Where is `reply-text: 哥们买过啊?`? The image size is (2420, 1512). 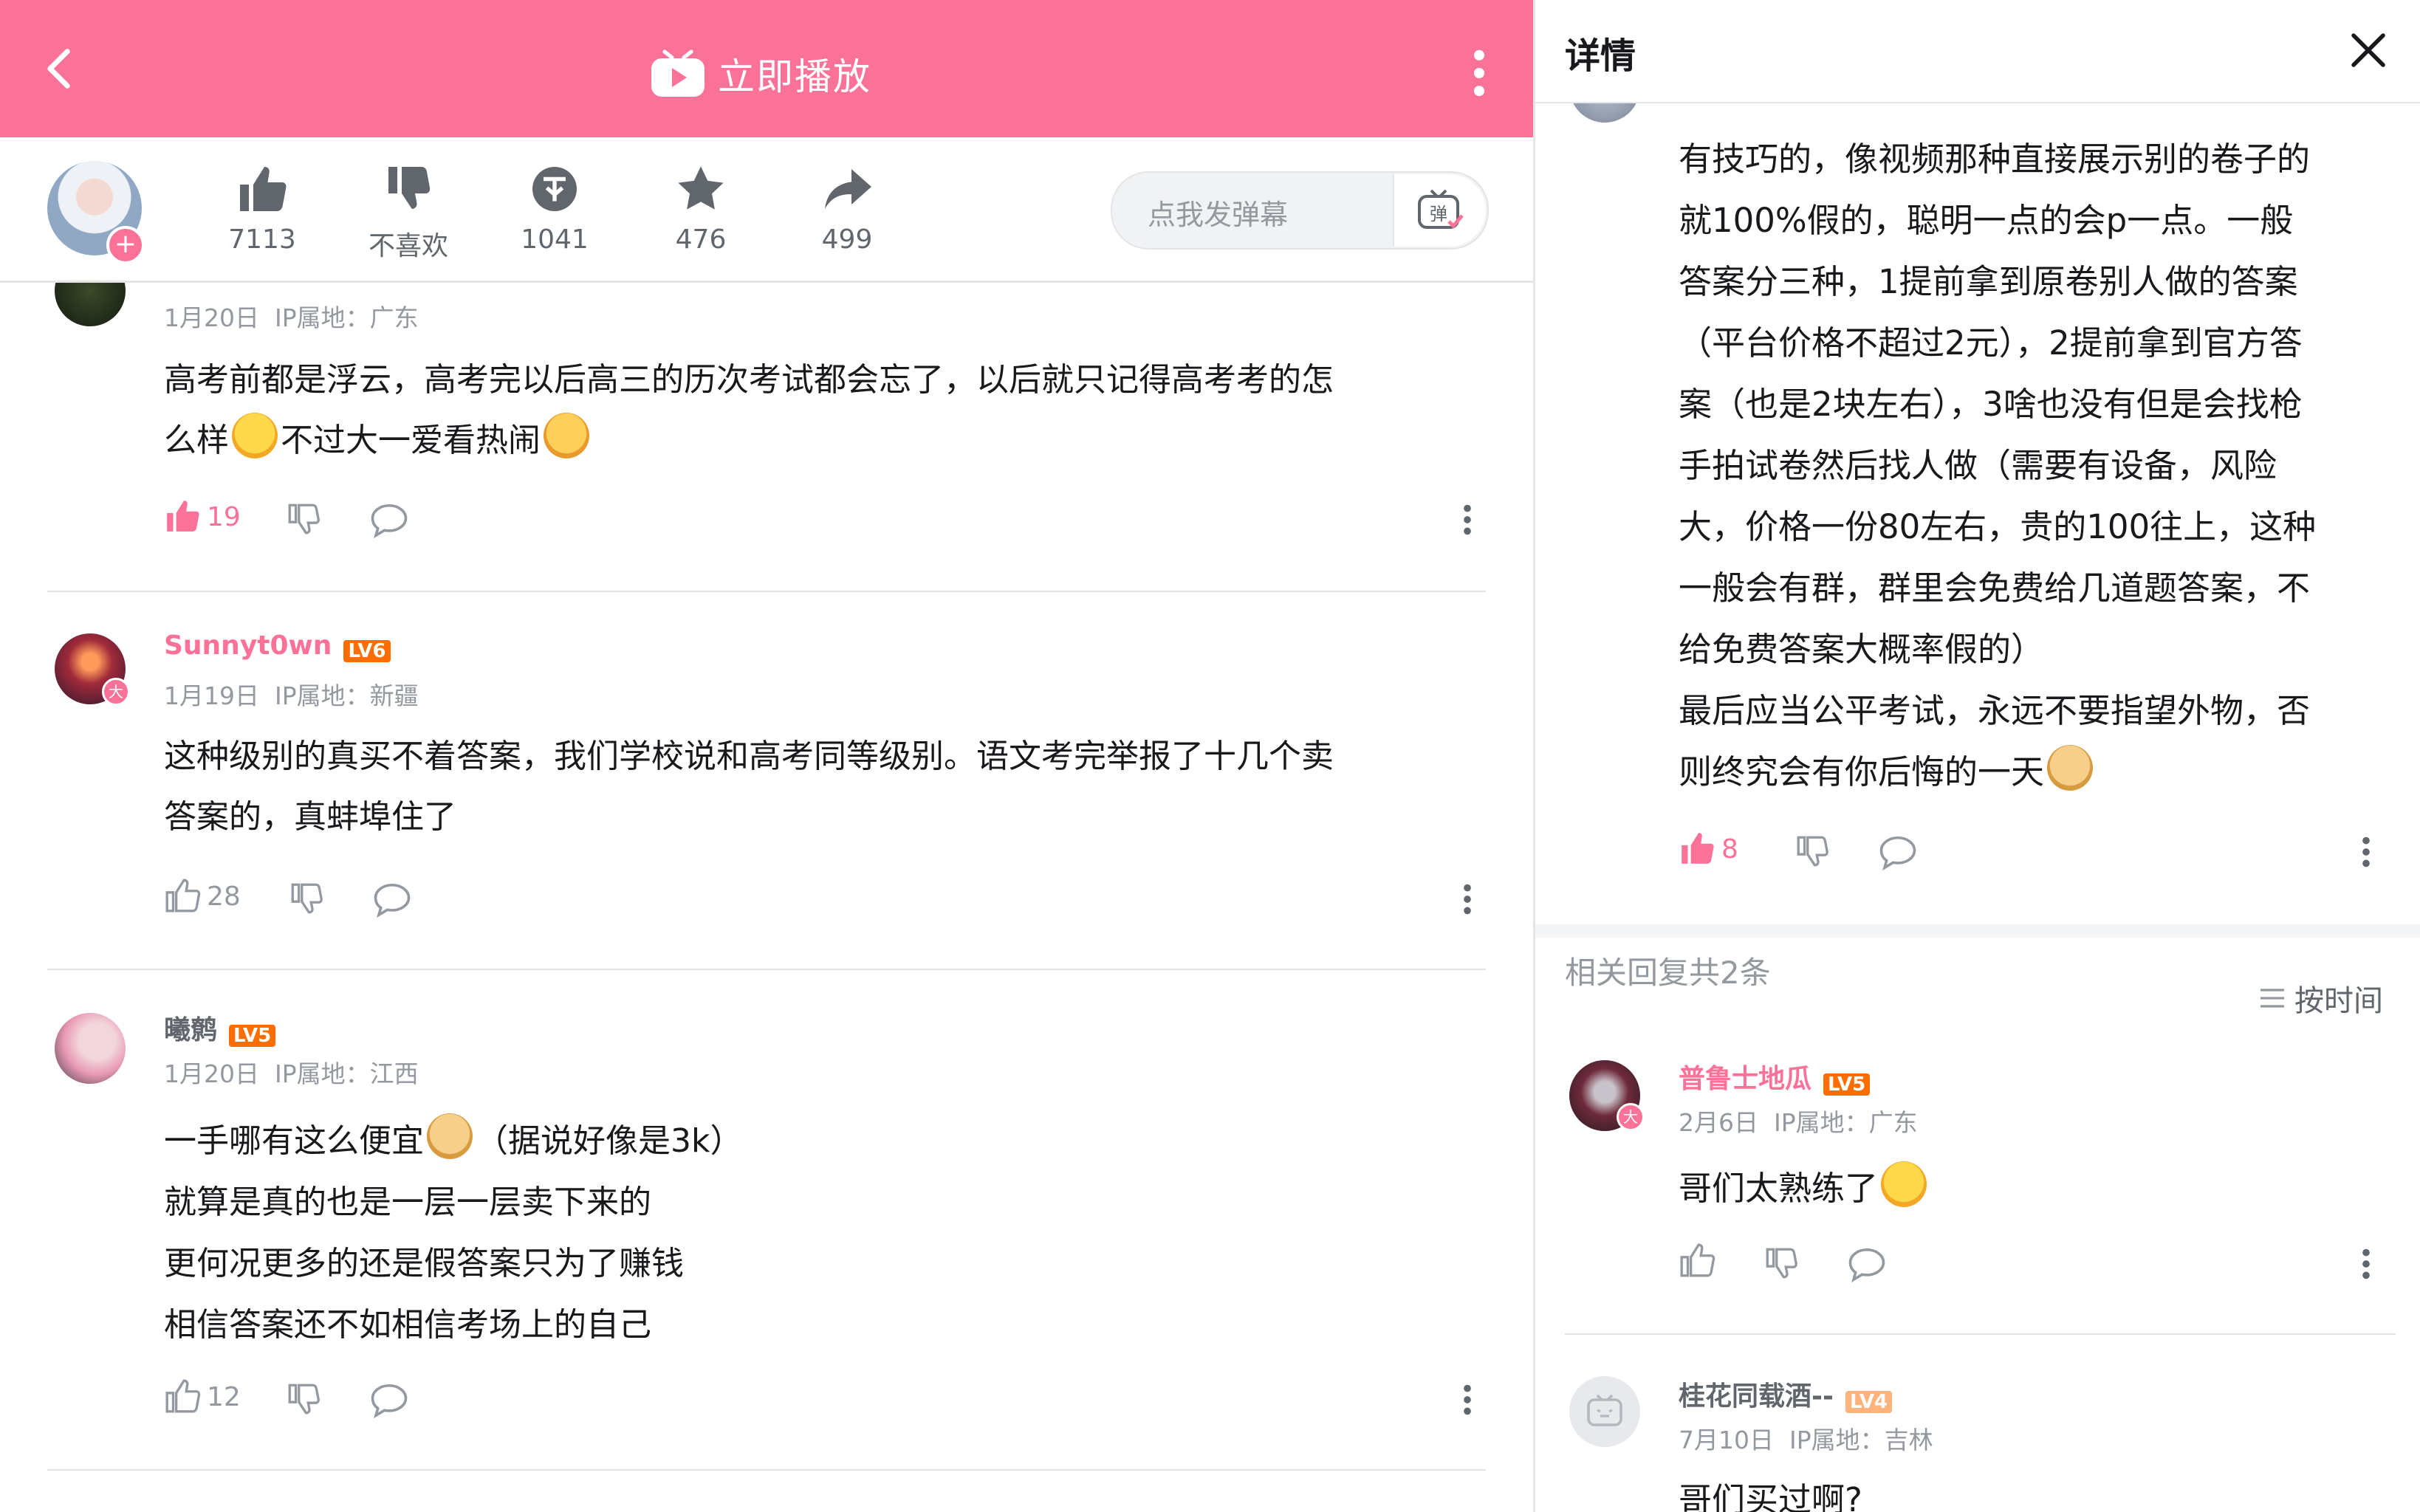
reply-text: 哥们买过啊? is located at coordinates (1771, 1496).